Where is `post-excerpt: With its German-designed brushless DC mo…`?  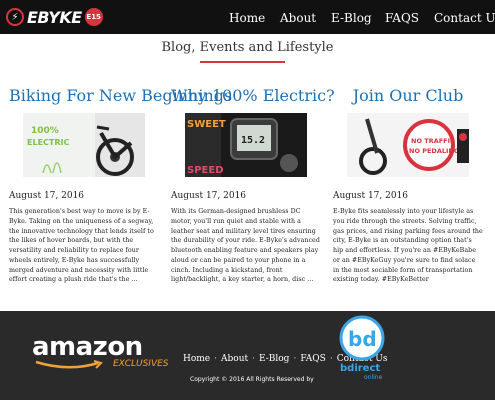
post-excerpt: With its German-designed brushless DC mo… is located at coordinates (245, 246).